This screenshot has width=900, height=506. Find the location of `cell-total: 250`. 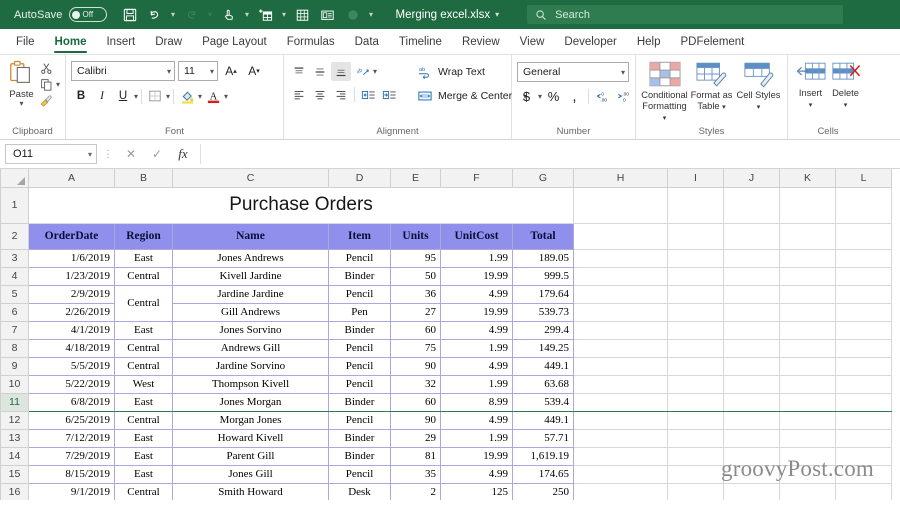

cell-total: 250 is located at coordinates (543, 491).